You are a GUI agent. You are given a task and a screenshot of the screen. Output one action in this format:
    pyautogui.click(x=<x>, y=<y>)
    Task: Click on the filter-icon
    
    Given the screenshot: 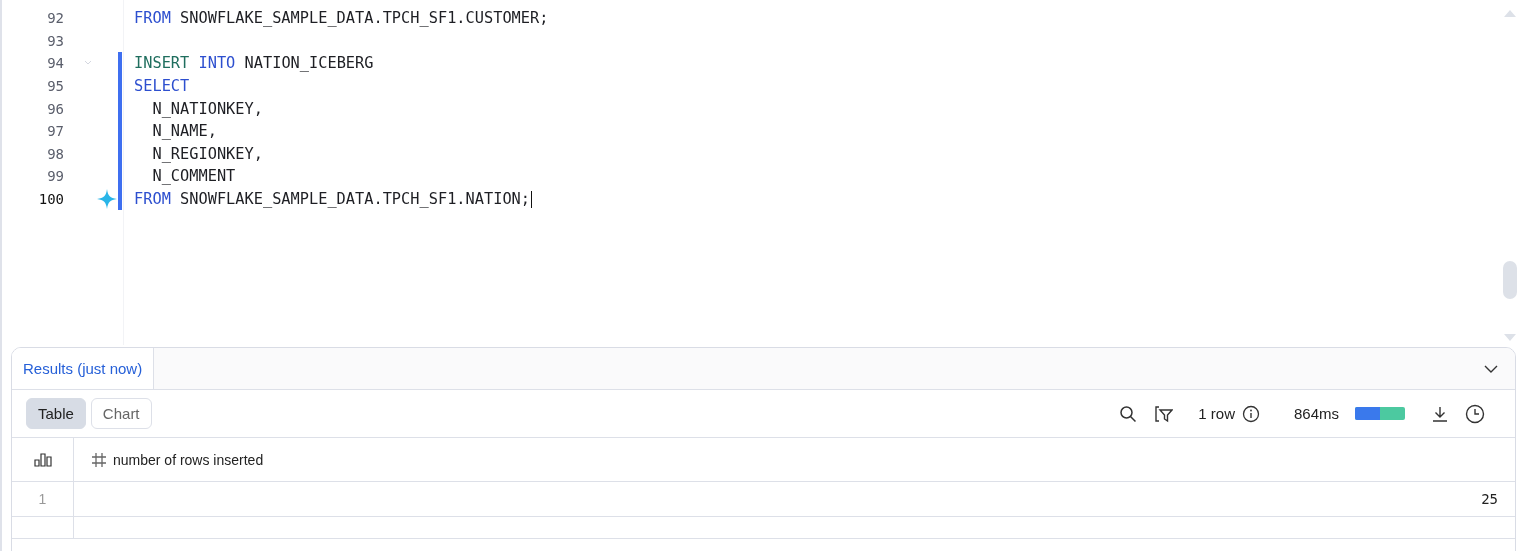 What is the action you would take?
    pyautogui.click(x=1164, y=413)
    